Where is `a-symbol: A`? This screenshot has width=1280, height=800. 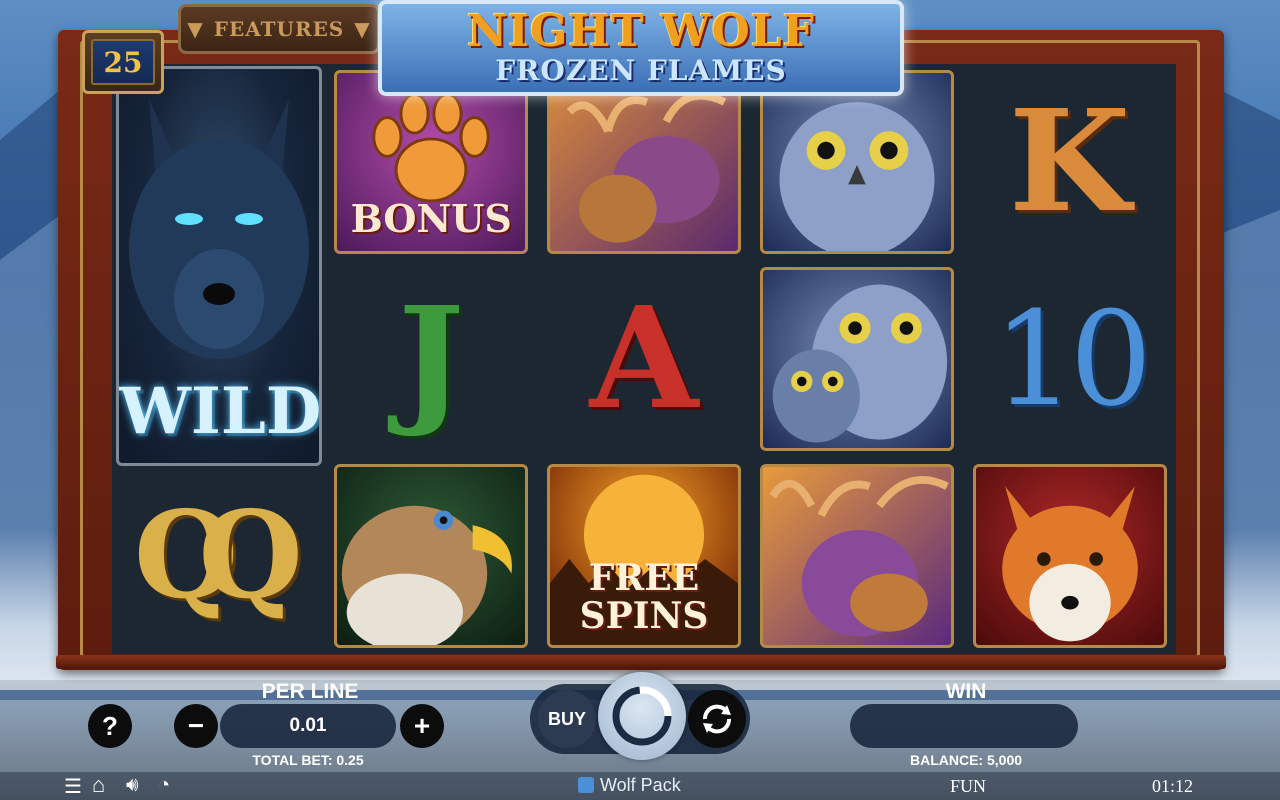
a-symbol: A is located at coordinates (644, 358).